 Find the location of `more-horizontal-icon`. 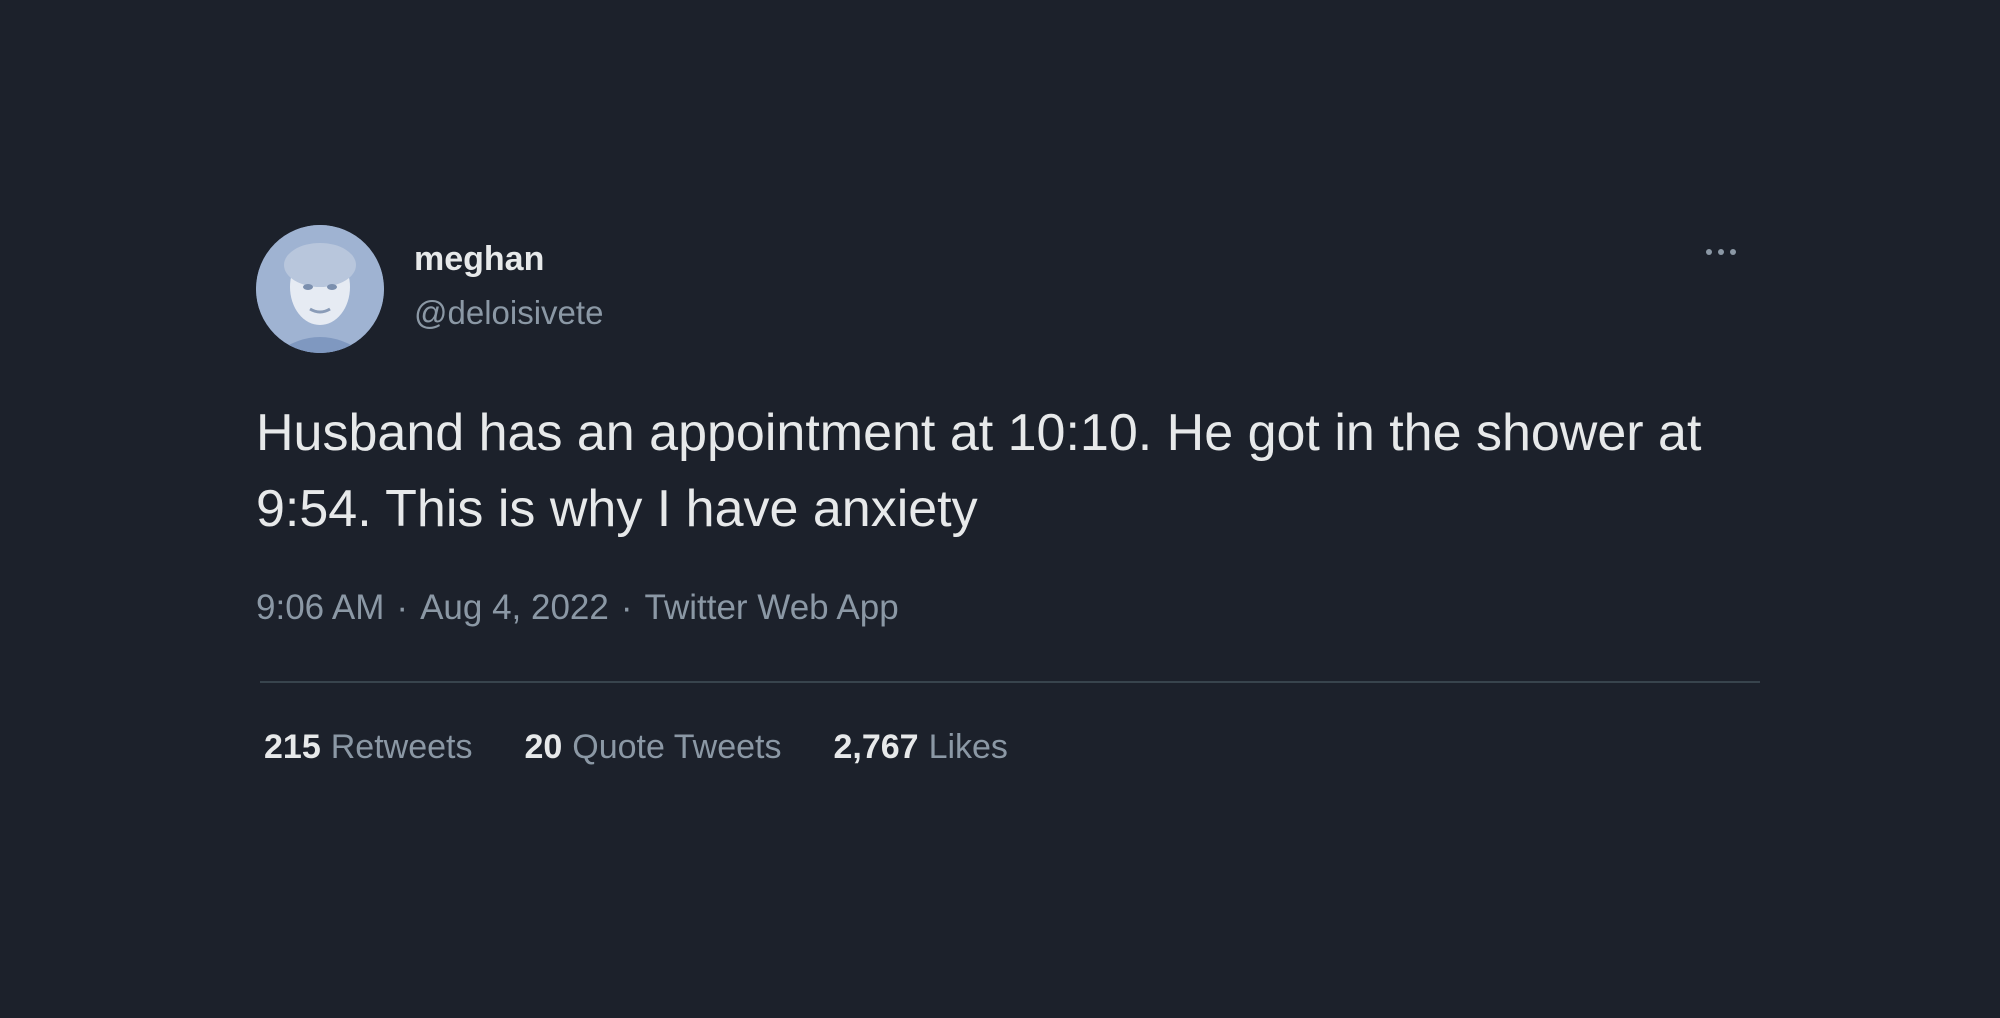

more-horizontal-icon is located at coordinates (1709, 252).